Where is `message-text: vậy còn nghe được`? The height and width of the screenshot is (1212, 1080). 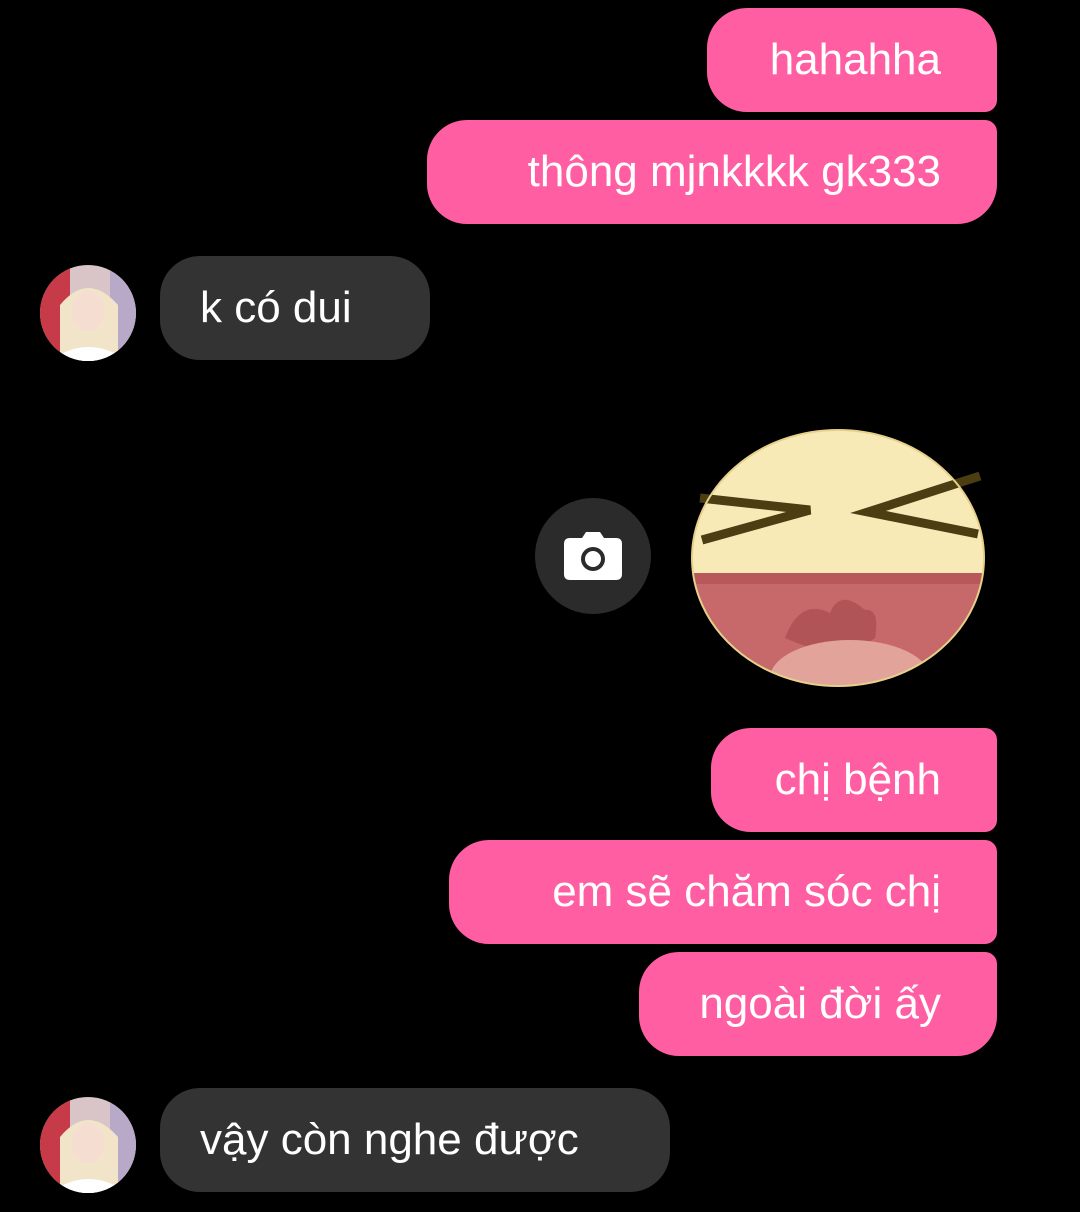 message-text: vậy còn nghe được is located at coordinates (389, 1139).